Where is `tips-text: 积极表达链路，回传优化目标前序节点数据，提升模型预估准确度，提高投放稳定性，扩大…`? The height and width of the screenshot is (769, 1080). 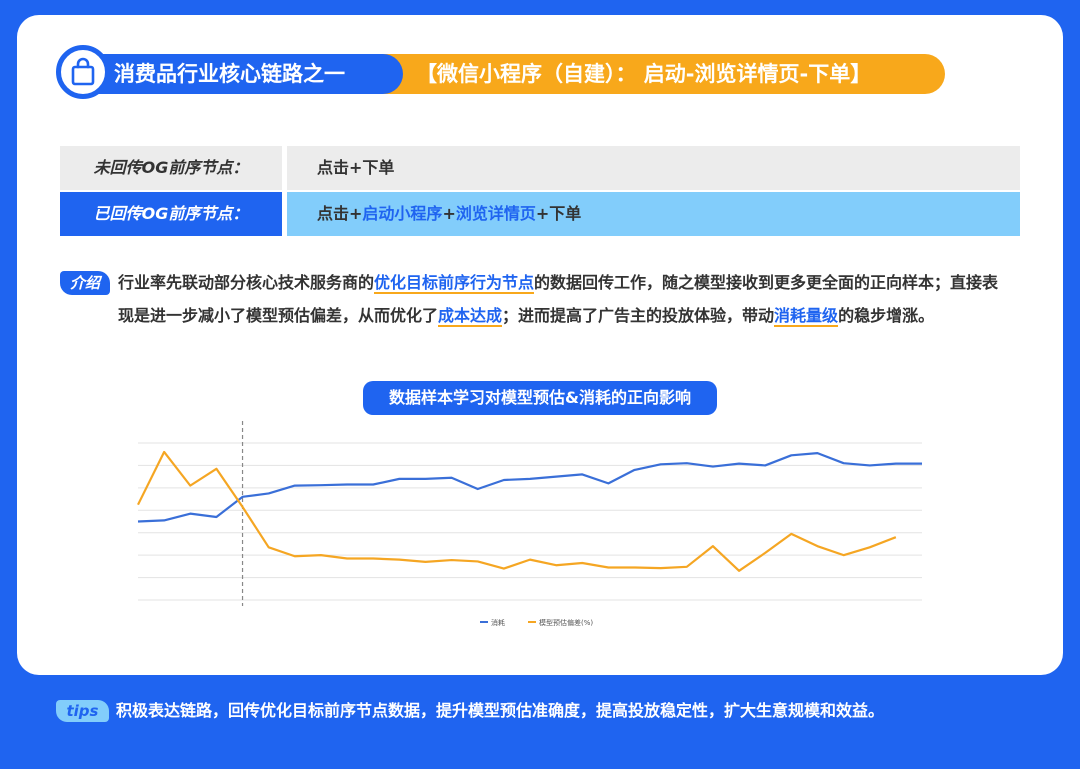
tips-text: 积极表达链路，回传优化目标前序节点数据，提升模型预估准确度，提高投放稳定性，扩大… is located at coordinates (500, 710).